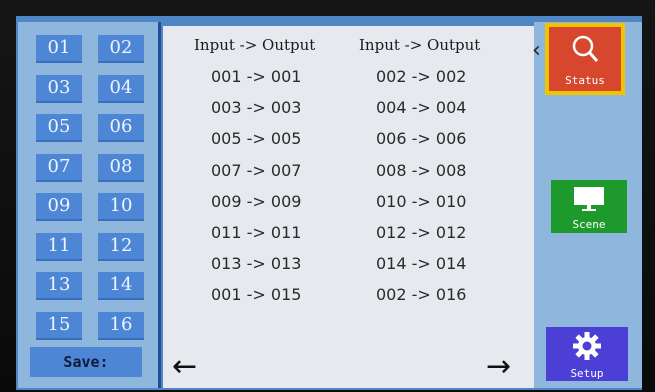  I want to click on preset-button-01: 01, so click(59, 49).